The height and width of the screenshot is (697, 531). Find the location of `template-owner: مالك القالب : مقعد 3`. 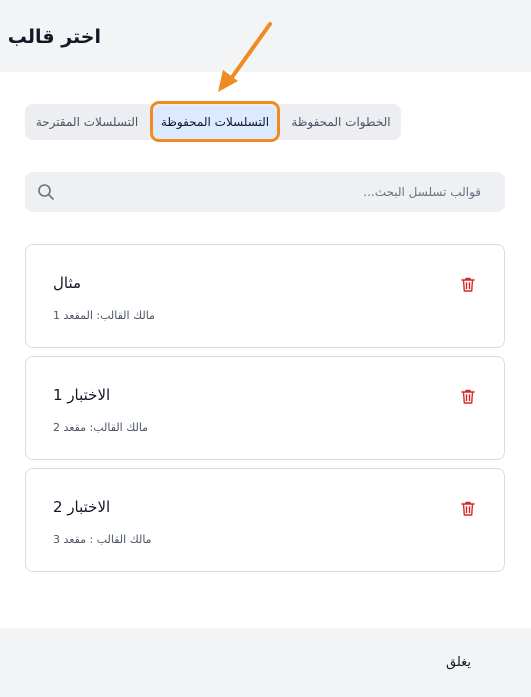

template-owner: مالك القالب : مقعد 3 is located at coordinates (102, 539).